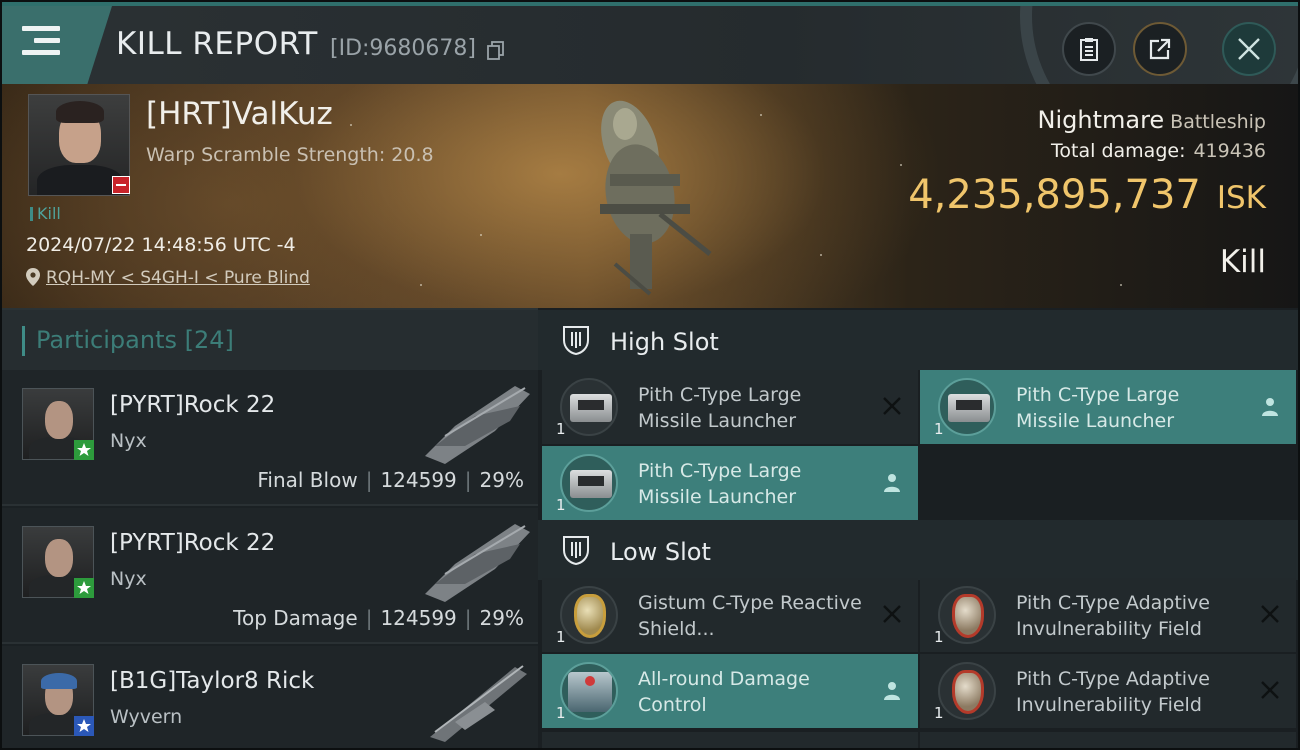 The height and width of the screenshot is (750, 1300). I want to click on low-slot-label: Low Slot, so click(660, 552).